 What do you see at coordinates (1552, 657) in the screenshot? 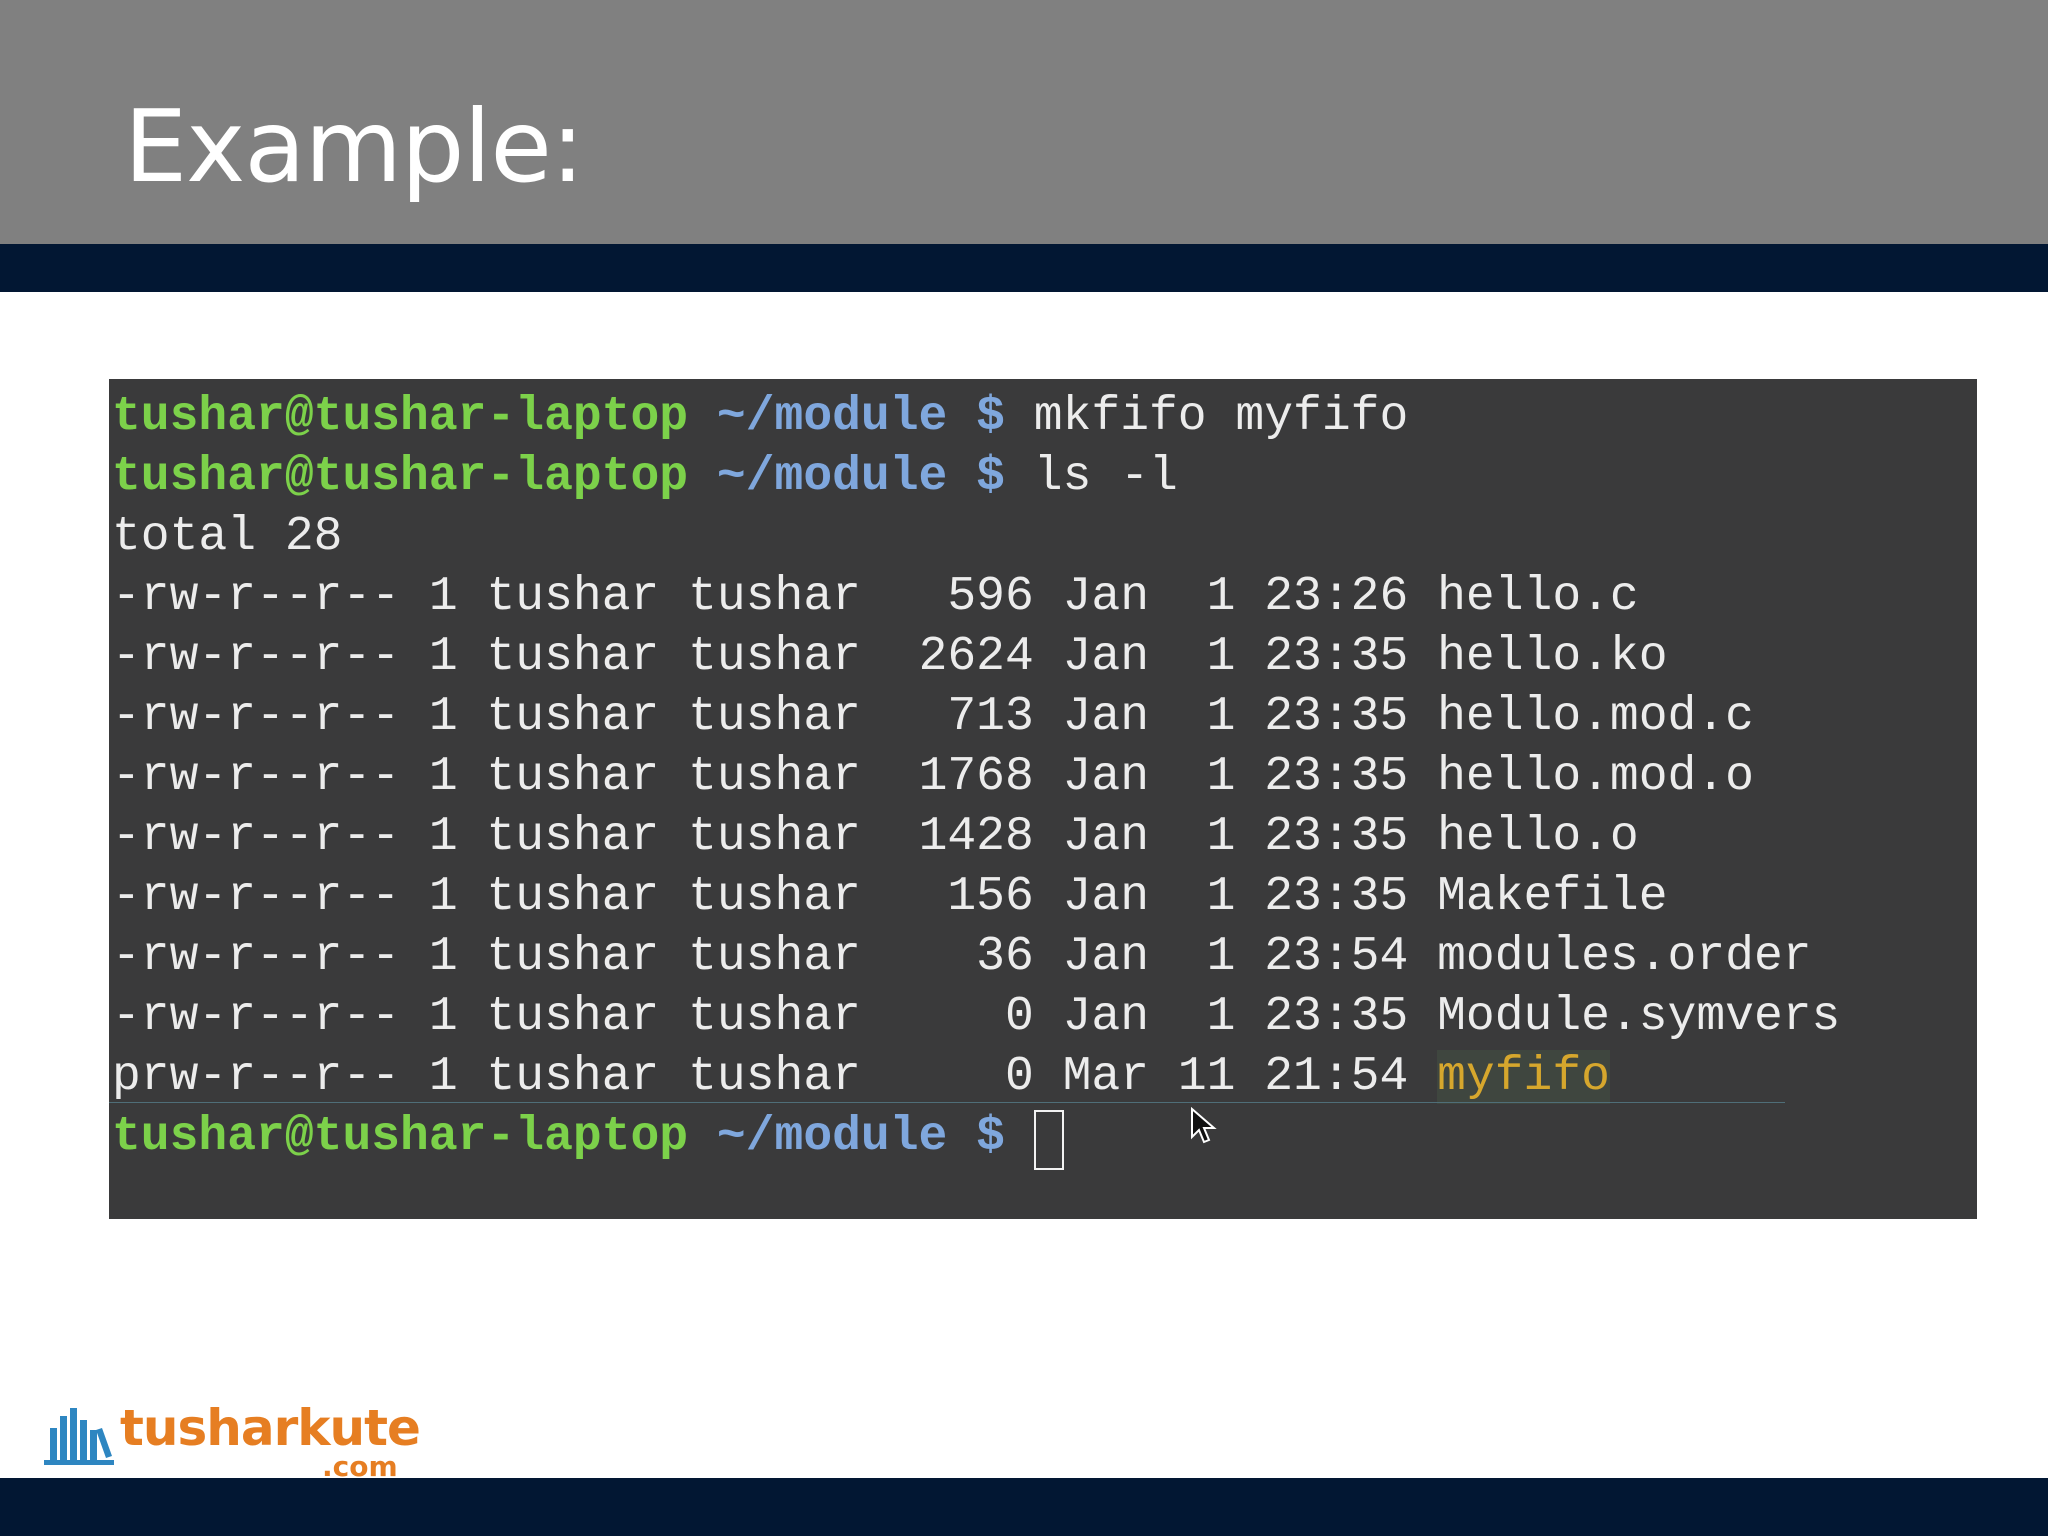
I see `file-name: hello.ko` at bounding box center [1552, 657].